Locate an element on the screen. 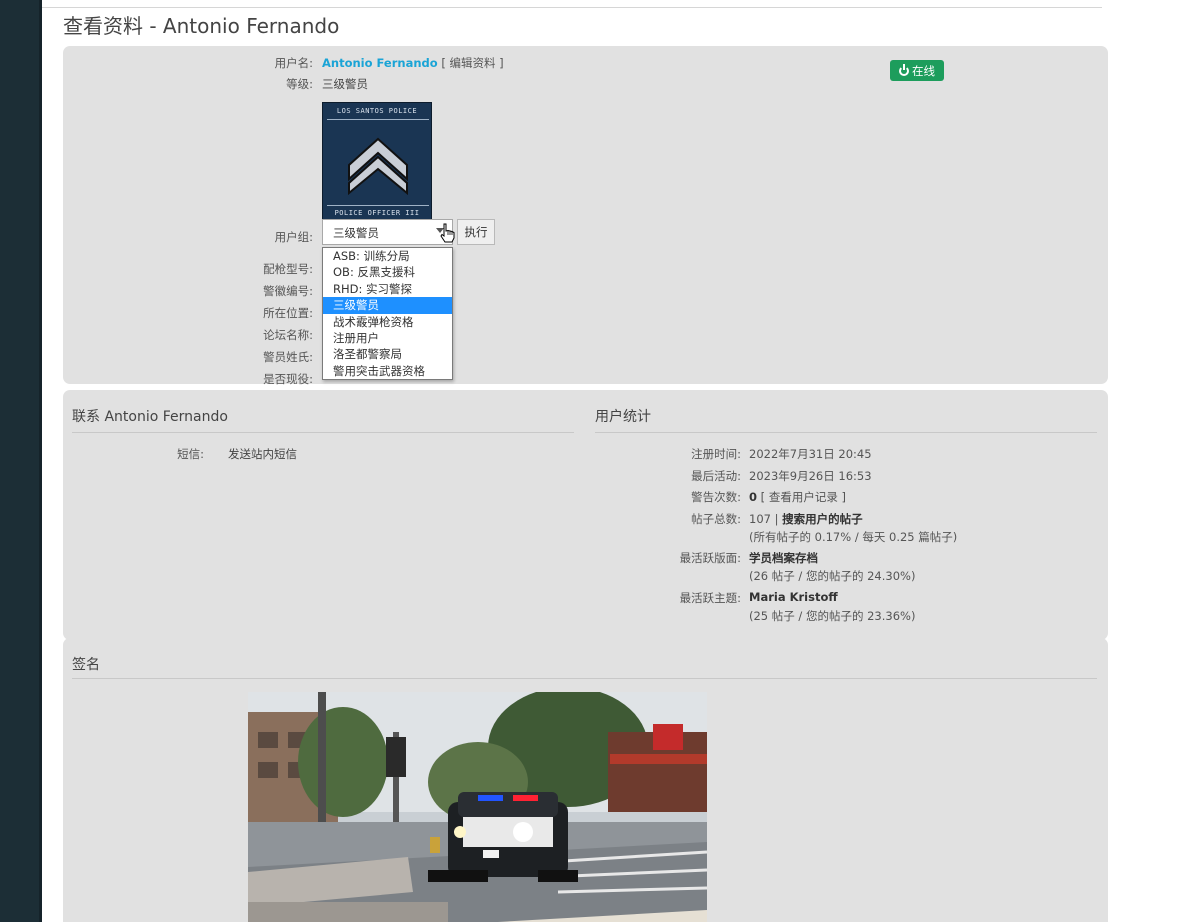 The width and height of the screenshot is (1184, 922). send-pm-link: 发送站内短信 is located at coordinates (262, 454).